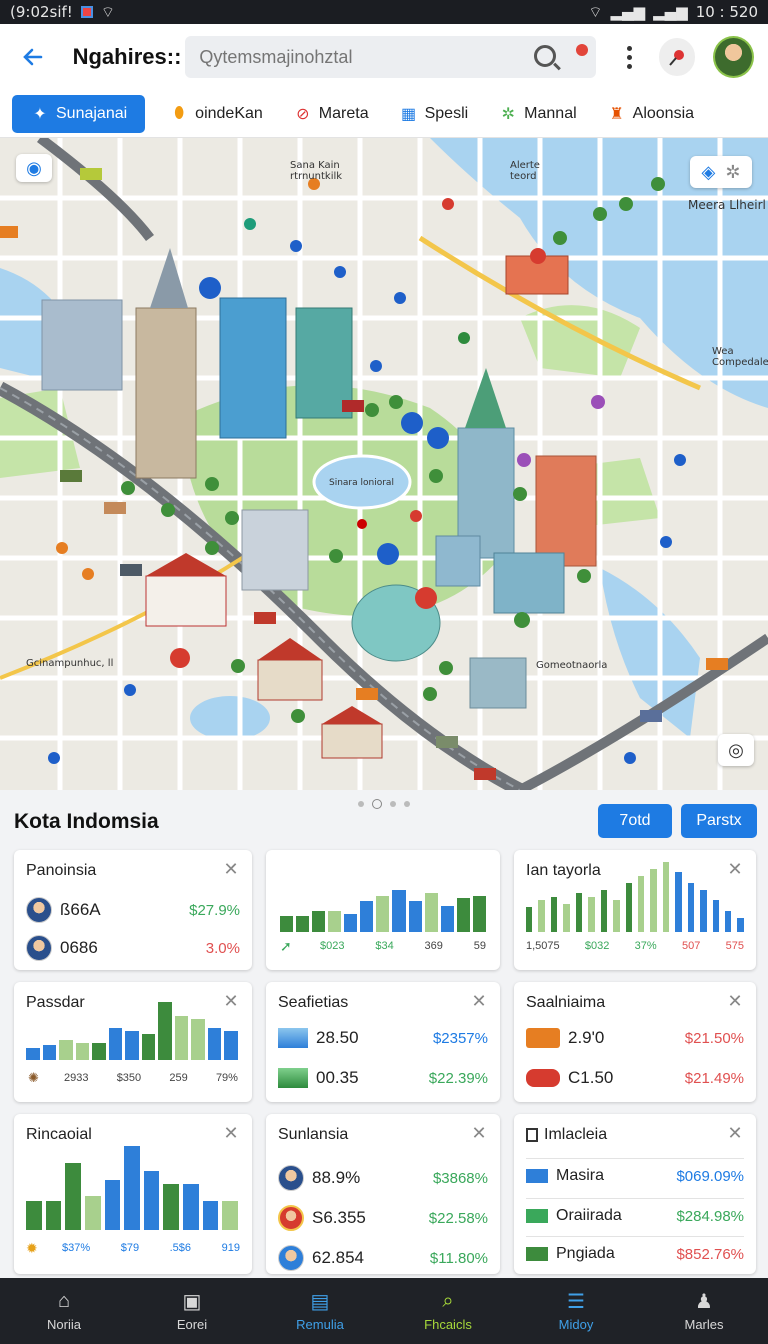 This screenshot has width=768, height=1344. What do you see at coordinates (151, 1248) in the screenshot?
I see `chart-axis: $37% $79 .5$6 919` at bounding box center [151, 1248].